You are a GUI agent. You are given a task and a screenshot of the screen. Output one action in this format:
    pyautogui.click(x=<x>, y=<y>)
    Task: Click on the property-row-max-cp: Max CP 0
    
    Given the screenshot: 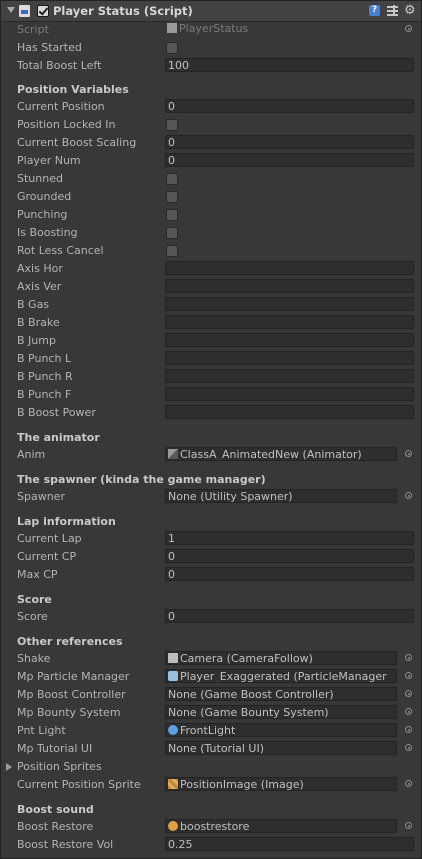 What is the action you would take?
    pyautogui.click(x=211, y=575)
    